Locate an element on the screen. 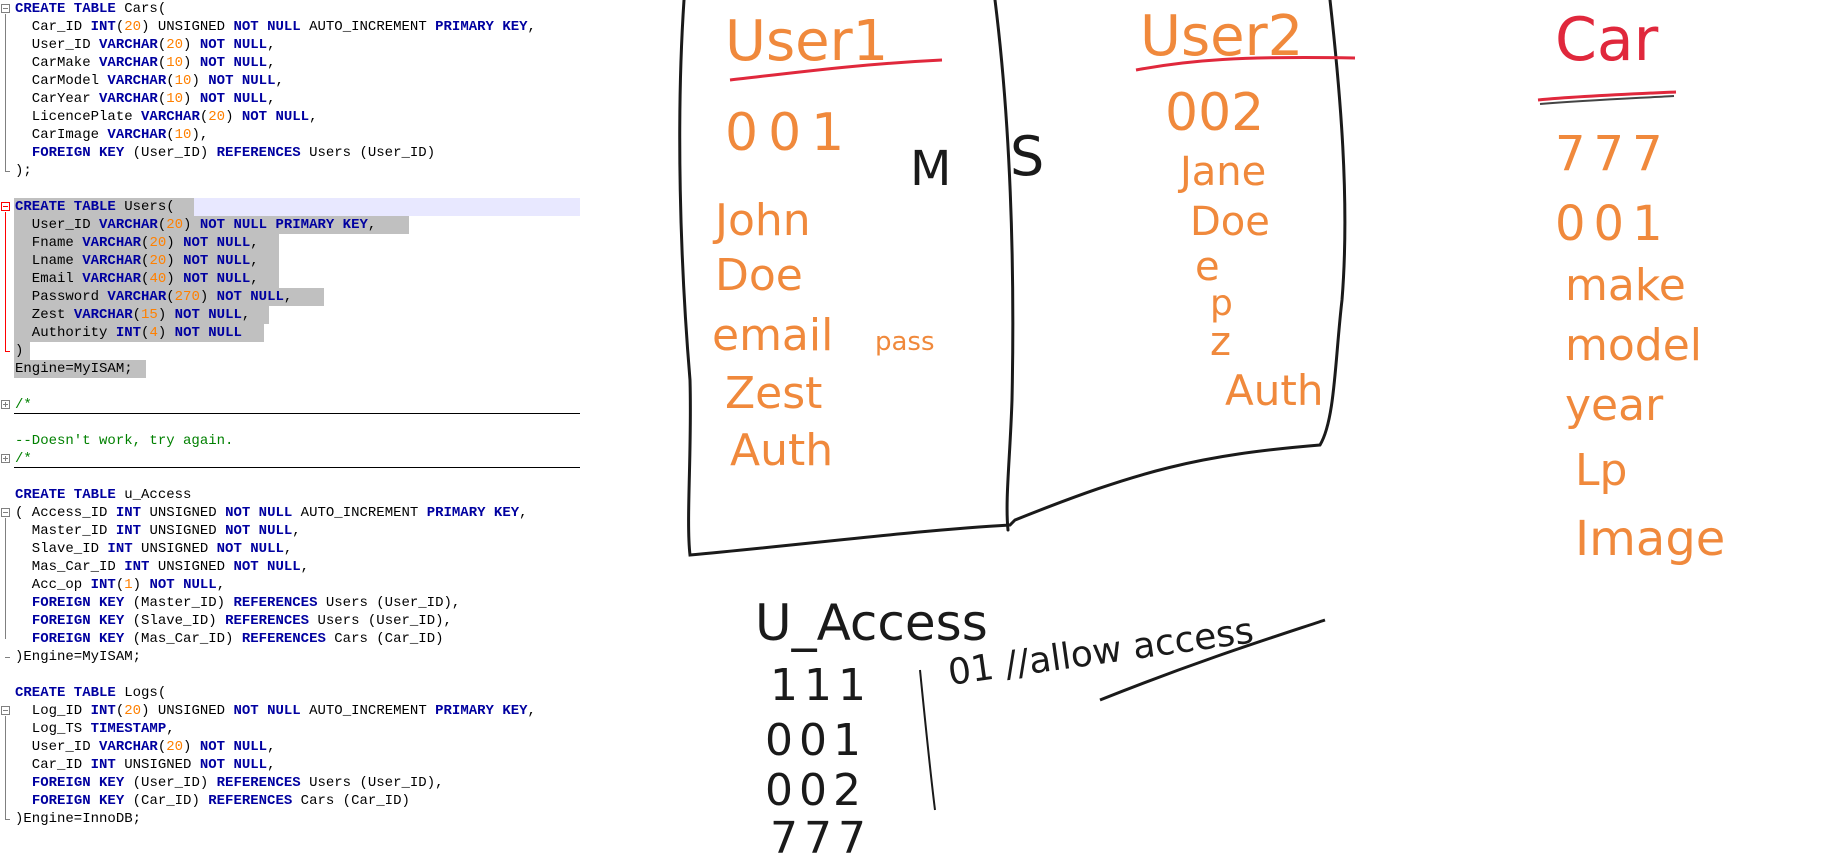 The image size is (1829, 853). code-line: --Doesn't work, try again. is located at coordinates (290, 441).